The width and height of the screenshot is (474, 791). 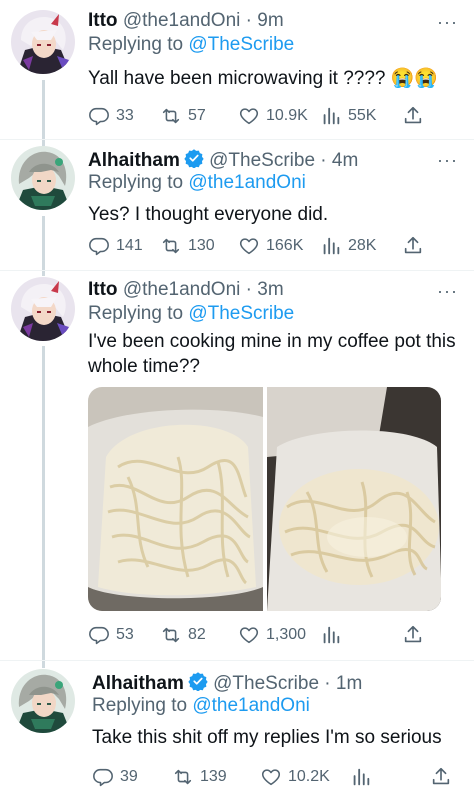 What do you see at coordinates (129, 245) in the screenshot?
I see `reply-count: 141` at bounding box center [129, 245].